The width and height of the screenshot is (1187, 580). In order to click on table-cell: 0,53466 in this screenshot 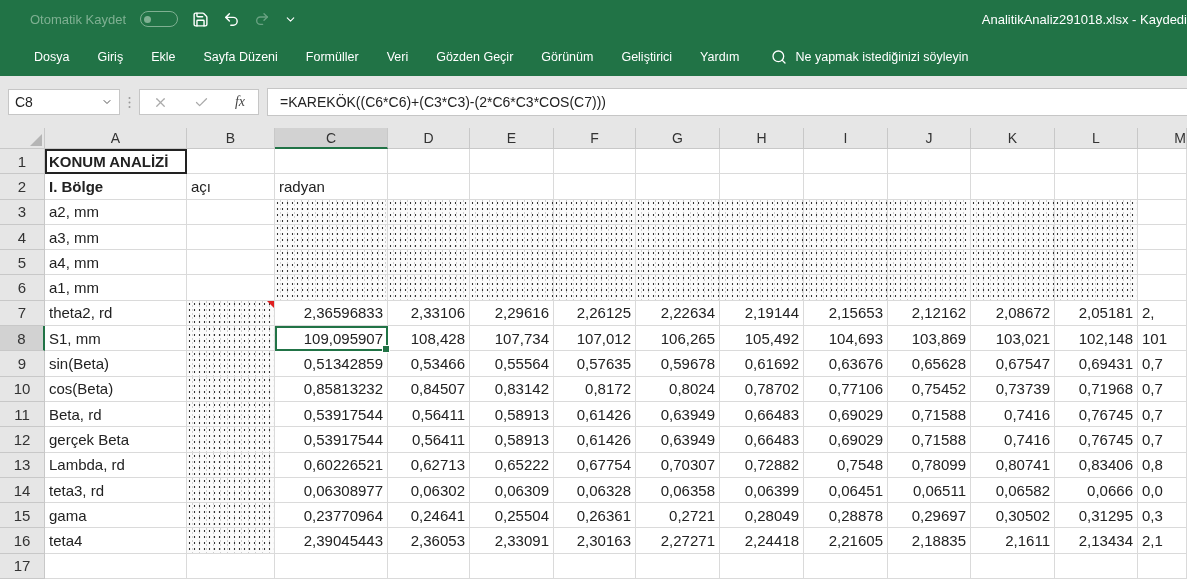, I will do `click(429, 364)`.